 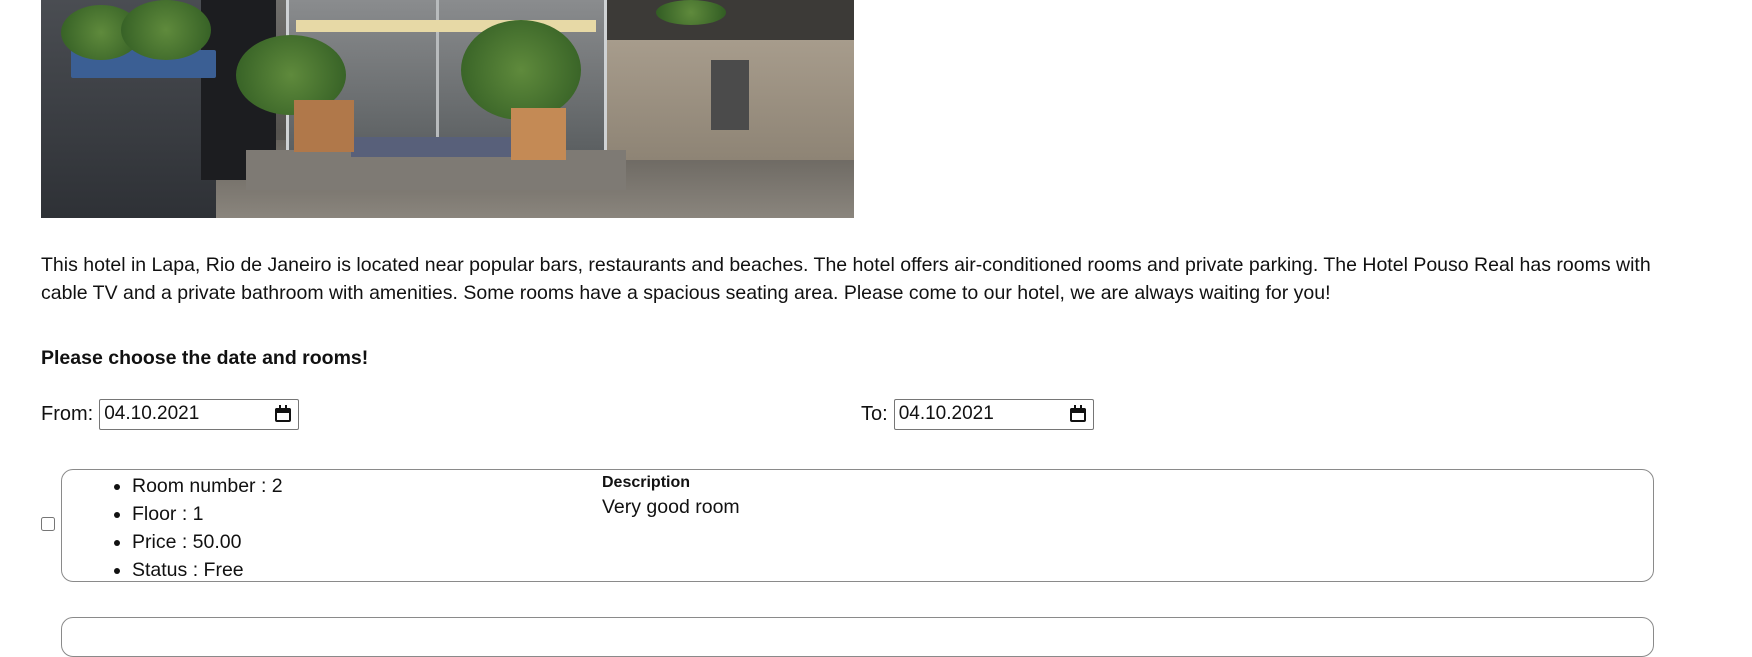 I want to click on to-date-input: 04.10.2021, so click(x=993, y=414).